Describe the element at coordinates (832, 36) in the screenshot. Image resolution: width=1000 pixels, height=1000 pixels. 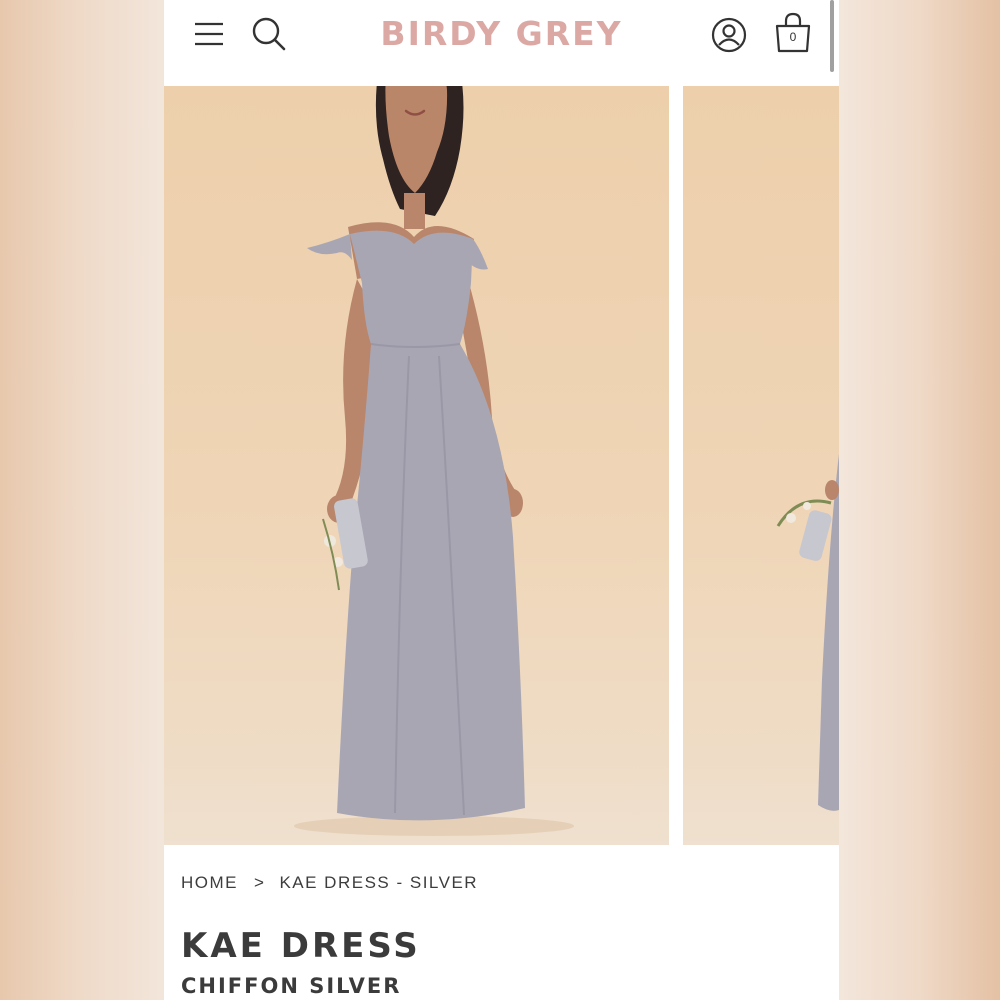
I see `scrollbar` at that location.